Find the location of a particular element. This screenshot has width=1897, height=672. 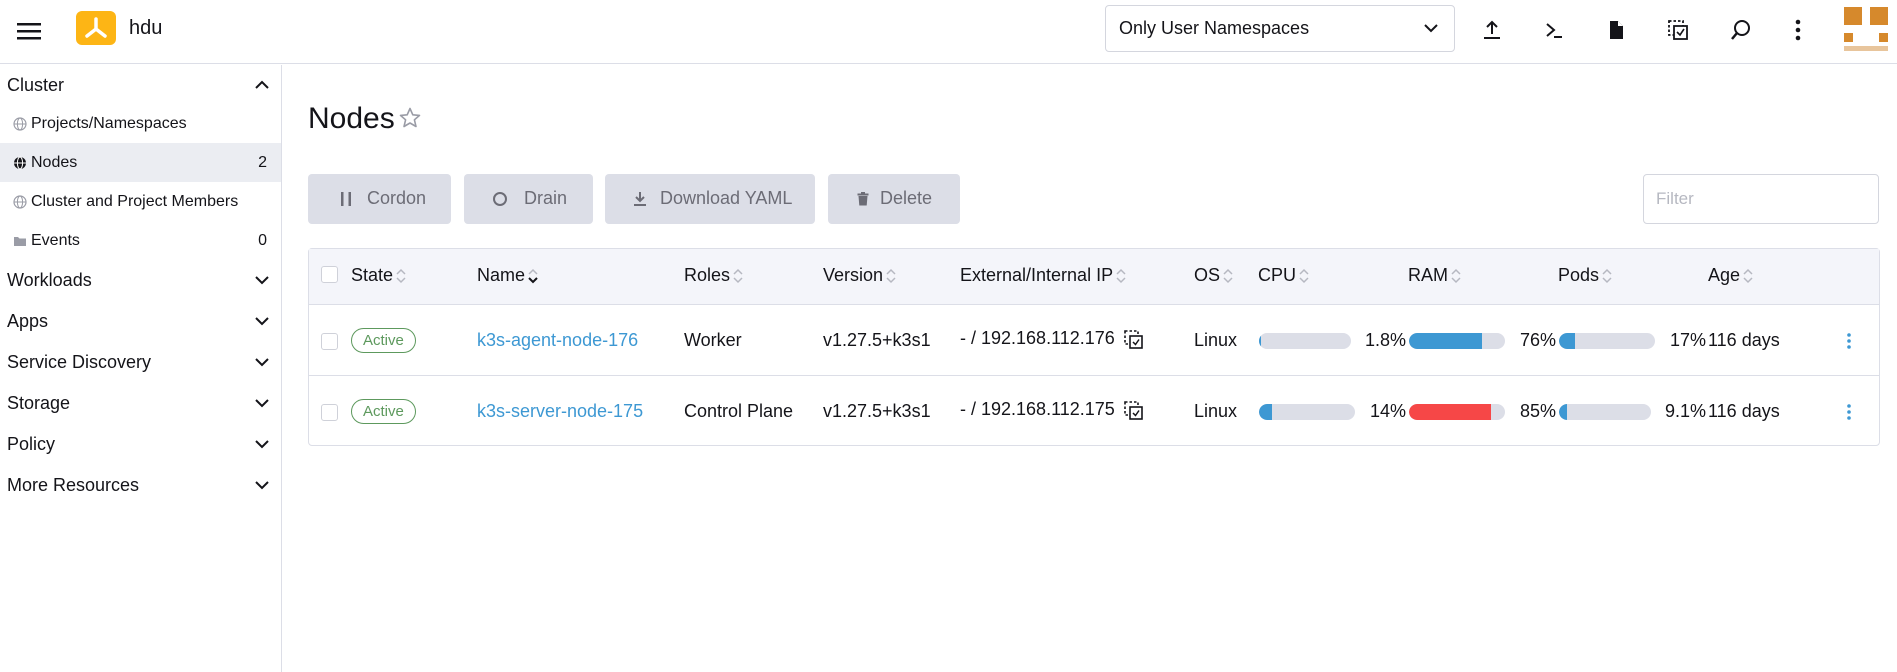

node-name-link: k3s-agent-node-176 is located at coordinates (557, 340).